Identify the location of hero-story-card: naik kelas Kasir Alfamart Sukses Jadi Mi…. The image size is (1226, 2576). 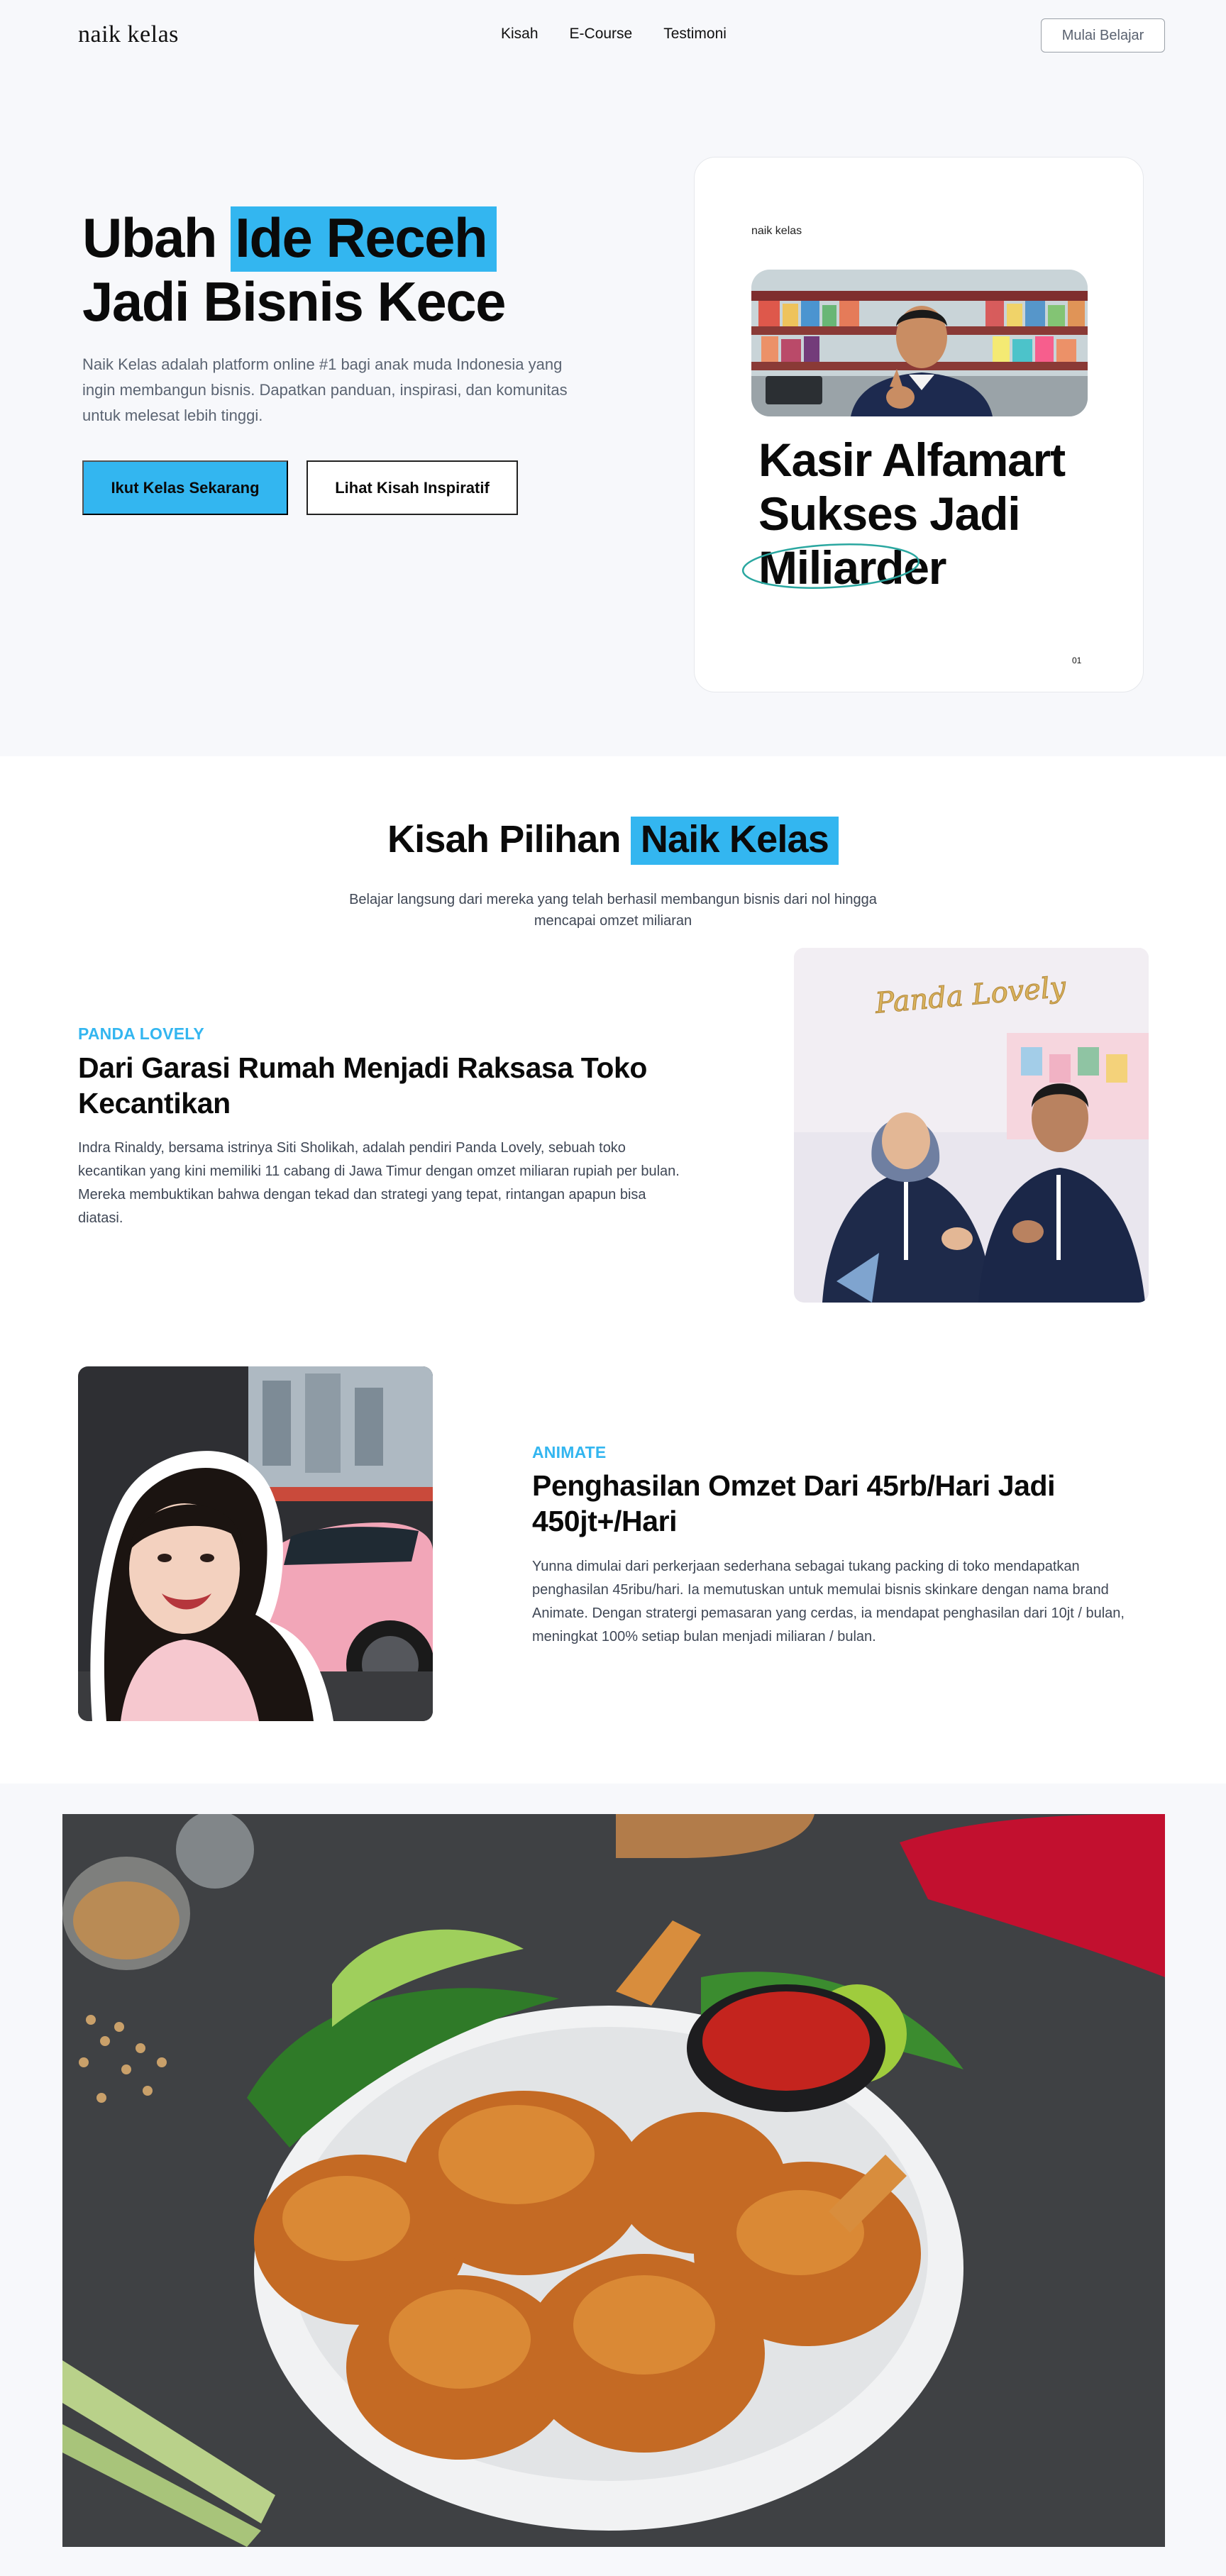
(919, 424).